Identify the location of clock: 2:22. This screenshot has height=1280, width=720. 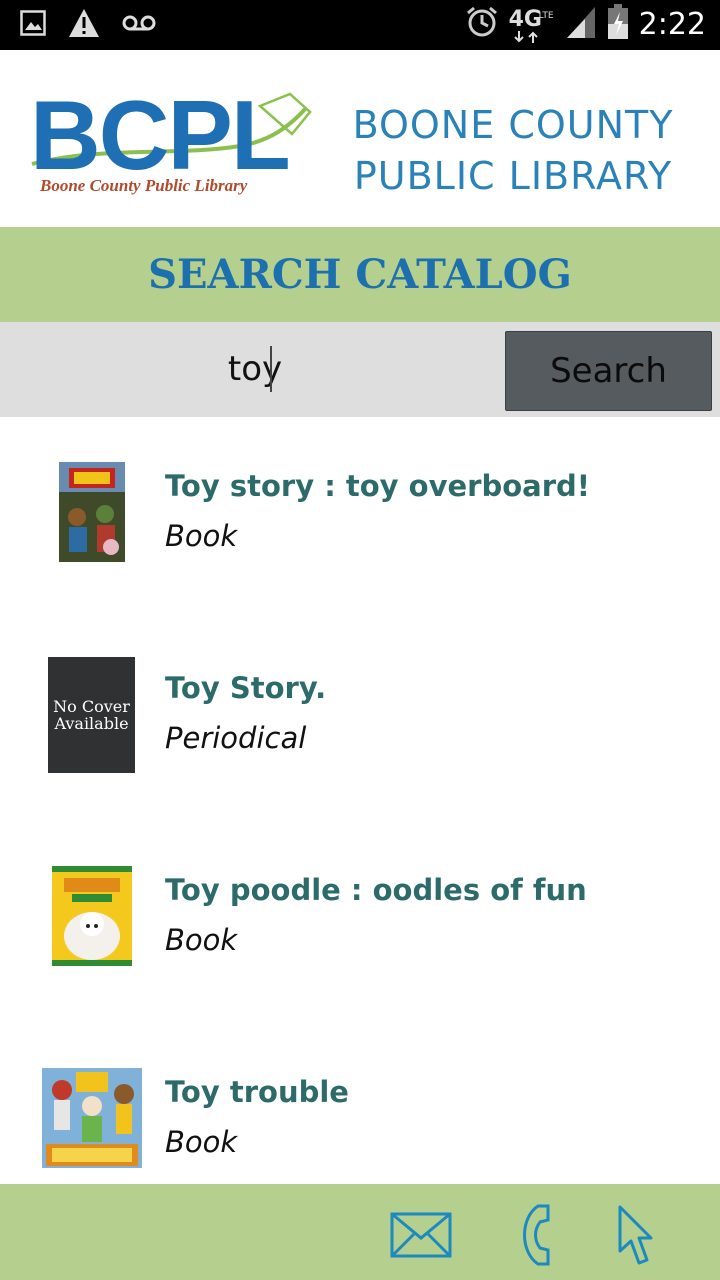
(672, 24).